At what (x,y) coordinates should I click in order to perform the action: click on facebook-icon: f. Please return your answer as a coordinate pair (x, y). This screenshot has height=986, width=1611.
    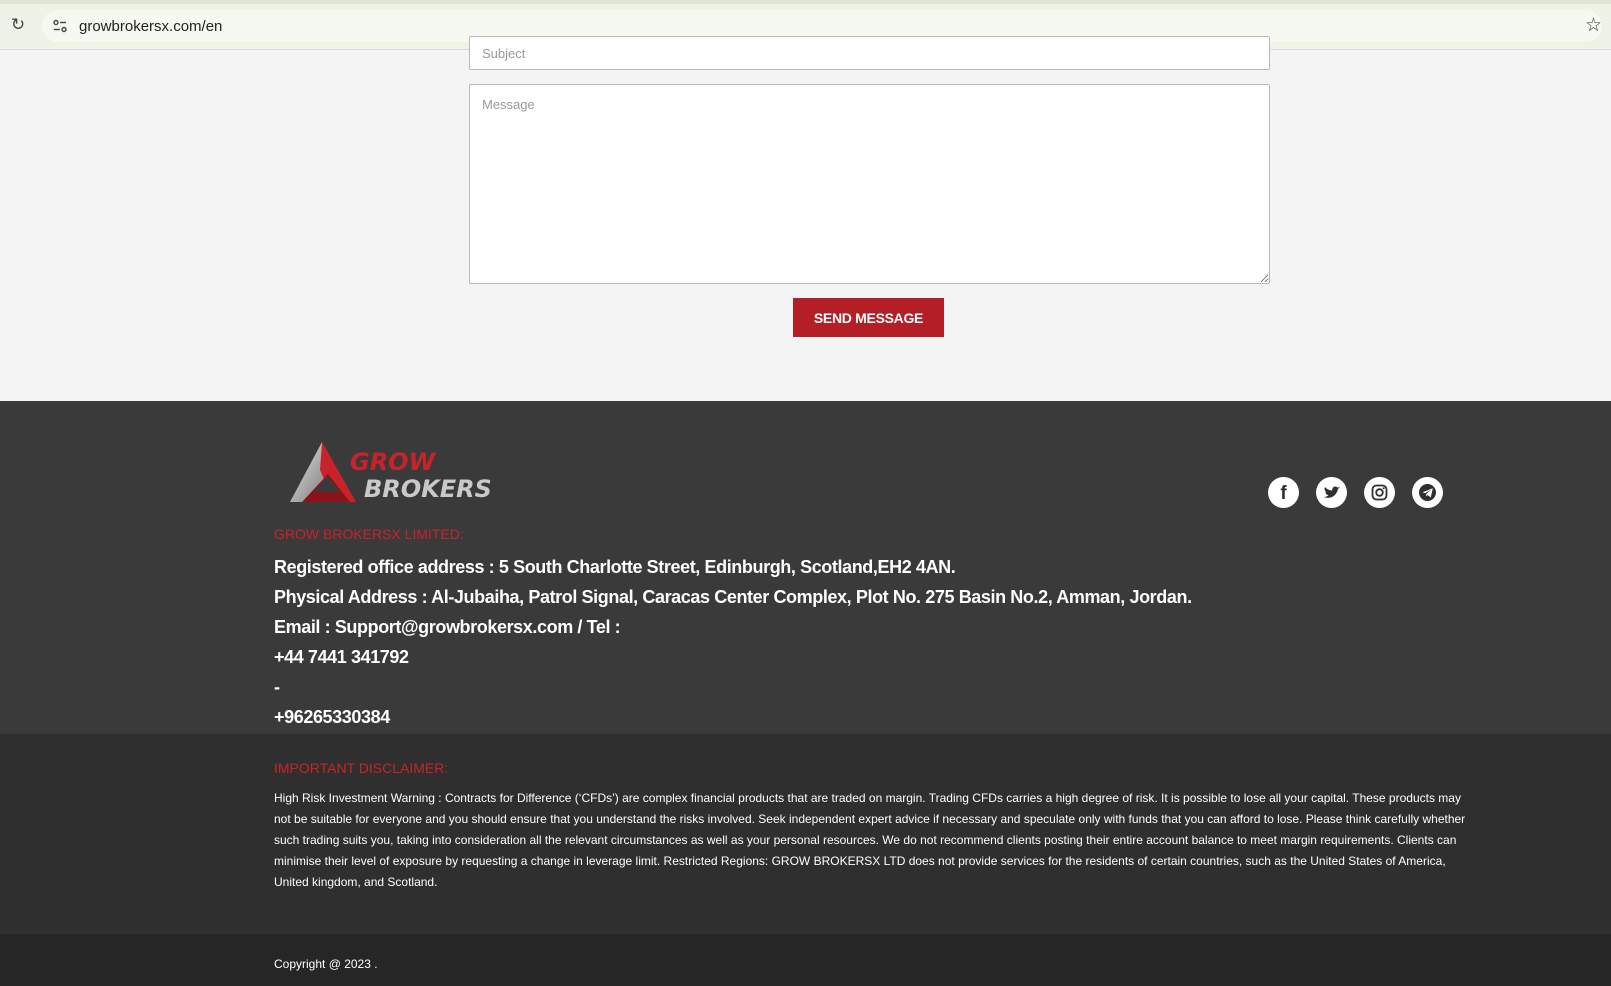
    Looking at the image, I should click on (1283, 492).